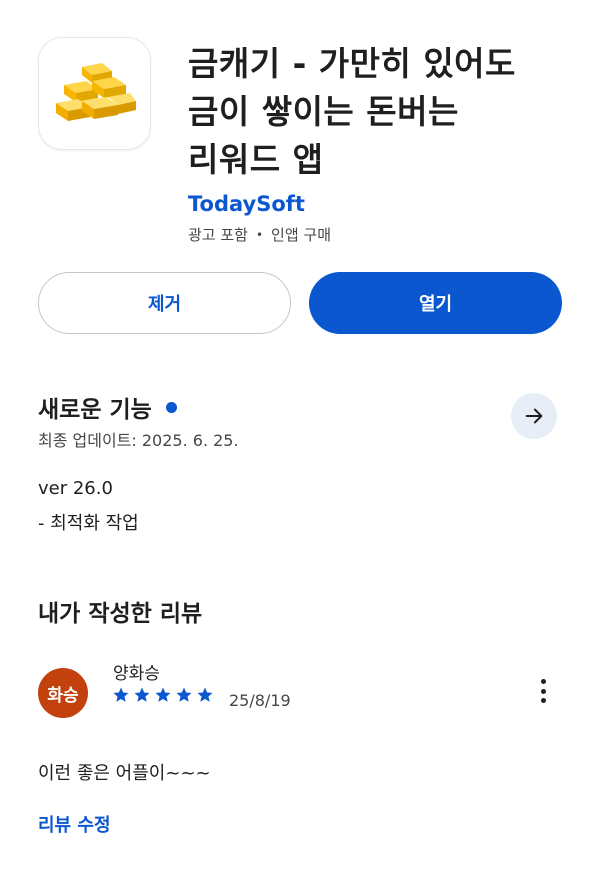 The width and height of the screenshot is (600, 877). I want to click on whats-new-arrow-button, so click(534, 416).